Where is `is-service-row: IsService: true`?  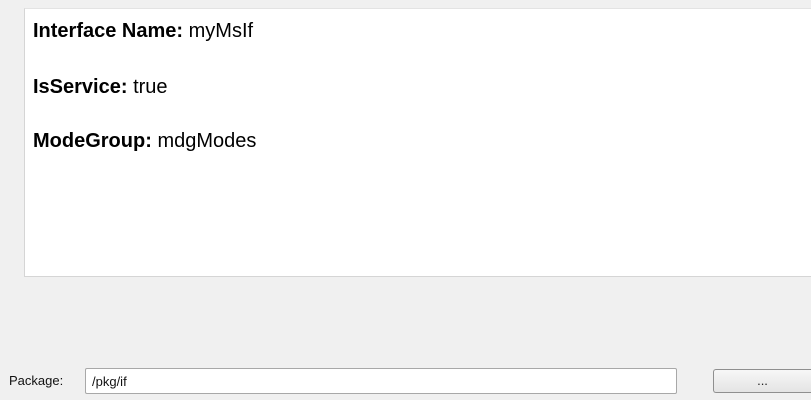
is-service-row: IsService: true is located at coordinates (100, 87).